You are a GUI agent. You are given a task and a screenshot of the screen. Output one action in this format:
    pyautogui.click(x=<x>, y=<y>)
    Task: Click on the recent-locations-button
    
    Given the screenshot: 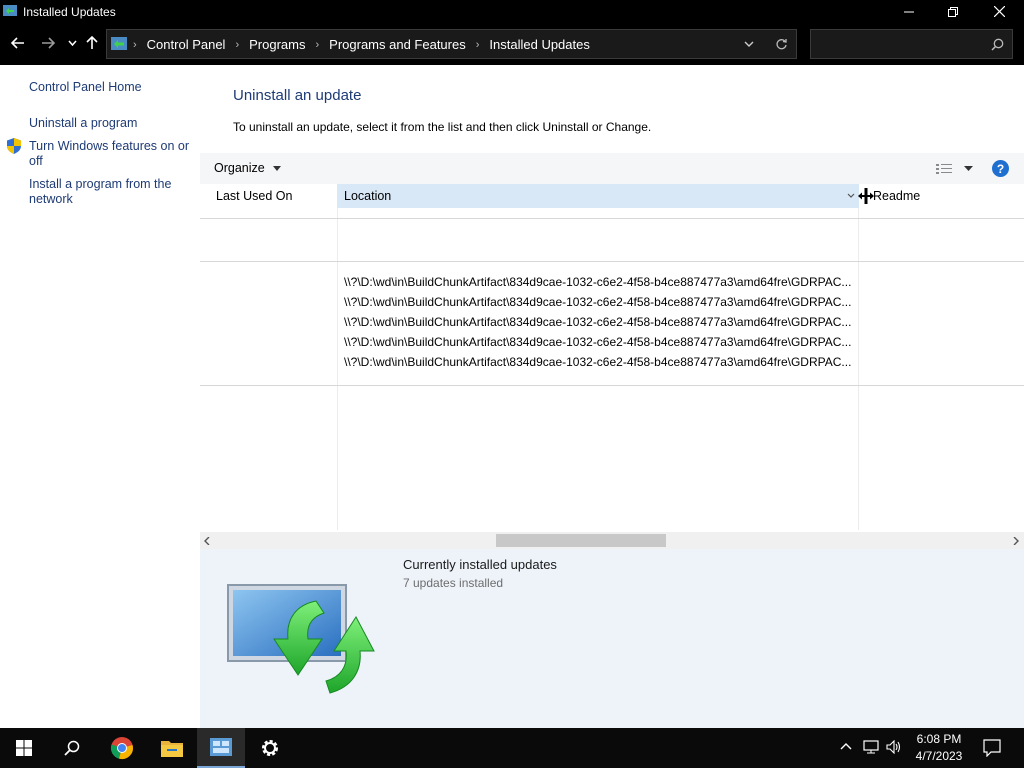 What is the action you would take?
    pyautogui.click(x=72, y=43)
    